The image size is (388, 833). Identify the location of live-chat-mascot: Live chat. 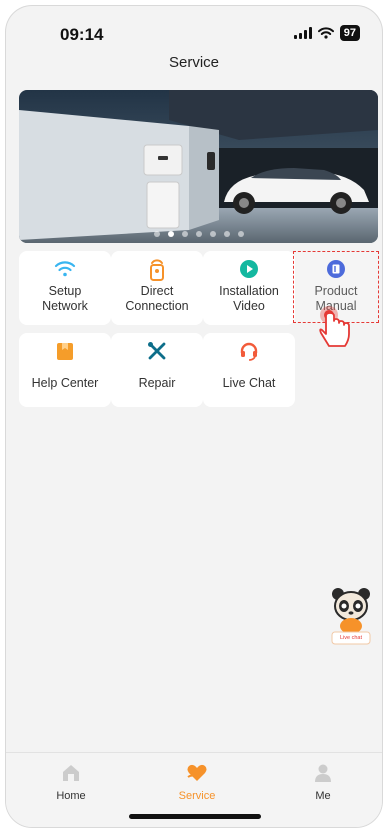
(351, 619).